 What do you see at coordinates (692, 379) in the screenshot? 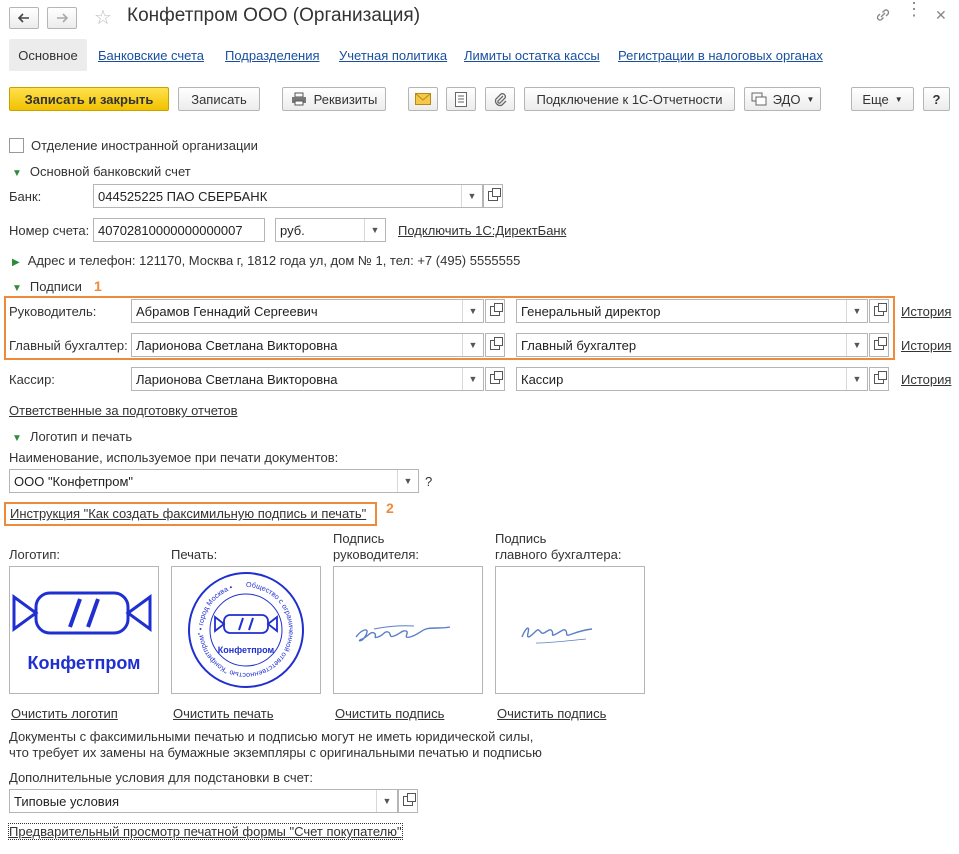
I see `cashier-position-field: Кассир ▼` at bounding box center [692, 379].